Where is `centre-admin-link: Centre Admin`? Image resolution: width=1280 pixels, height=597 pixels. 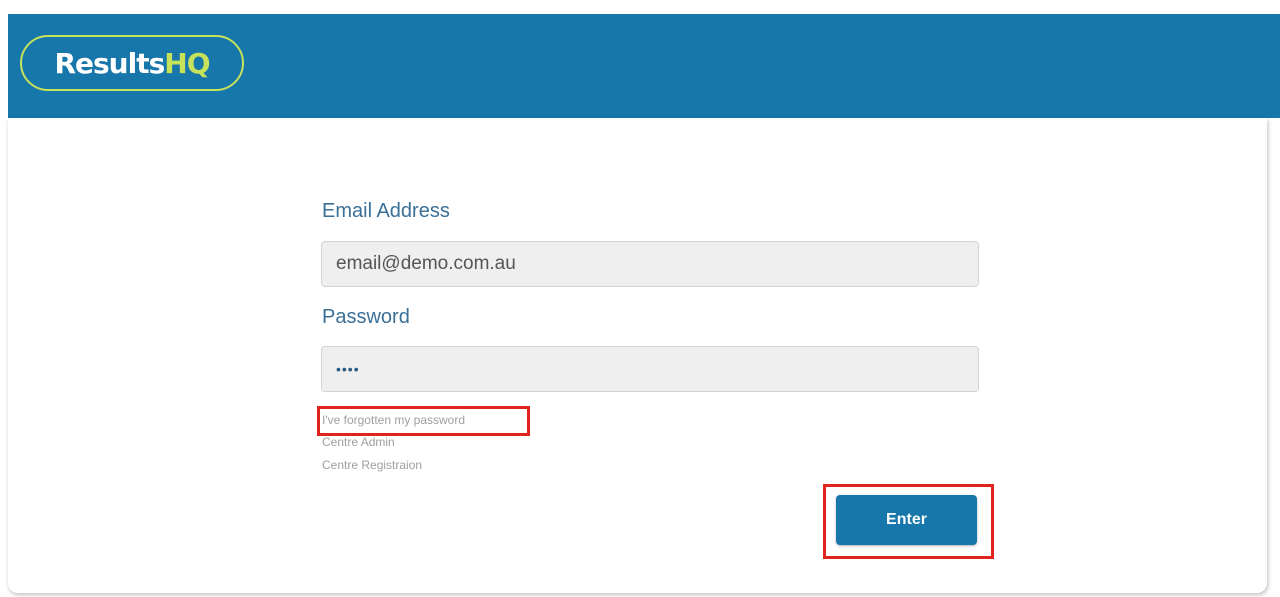
centre-admin-link: Centre Admin is located at coordinates (358, 442).